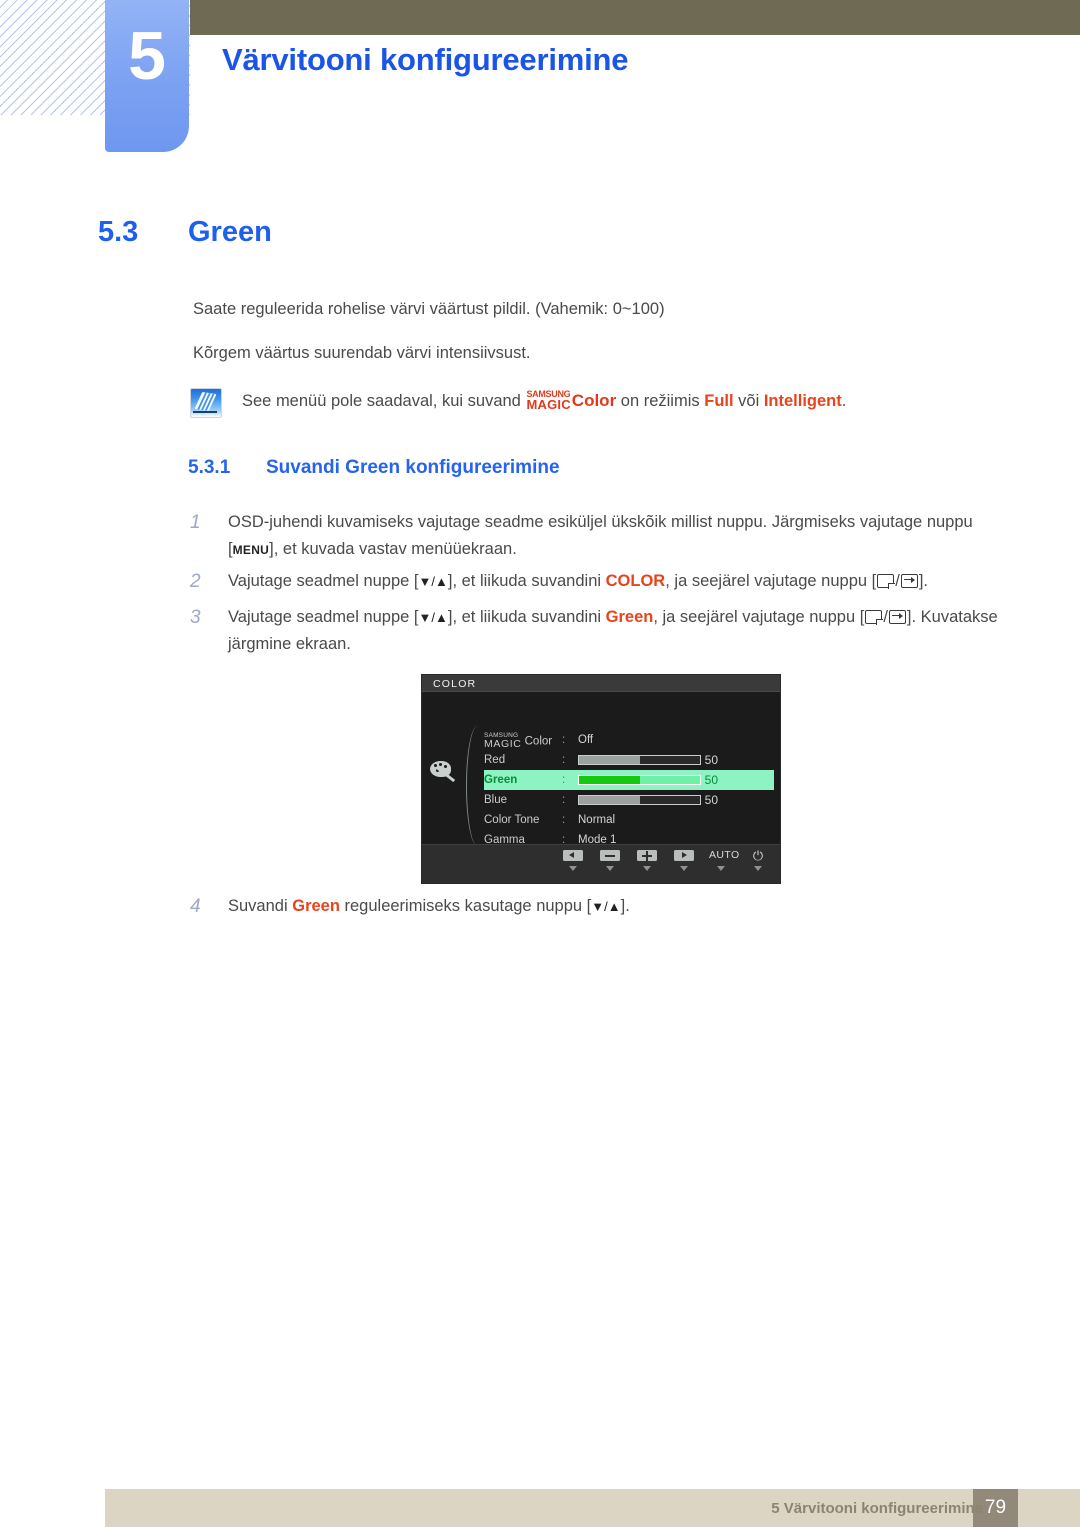 This screenshot has width=1080, height=1527. I want to click on step-4-text-c: ]., so click(625, 906).